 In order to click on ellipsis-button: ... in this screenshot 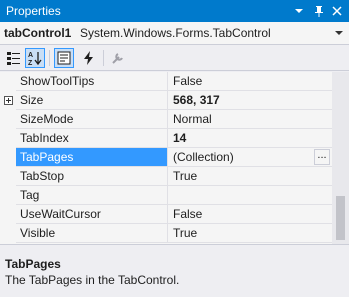, I will do `click(322, 157)`.